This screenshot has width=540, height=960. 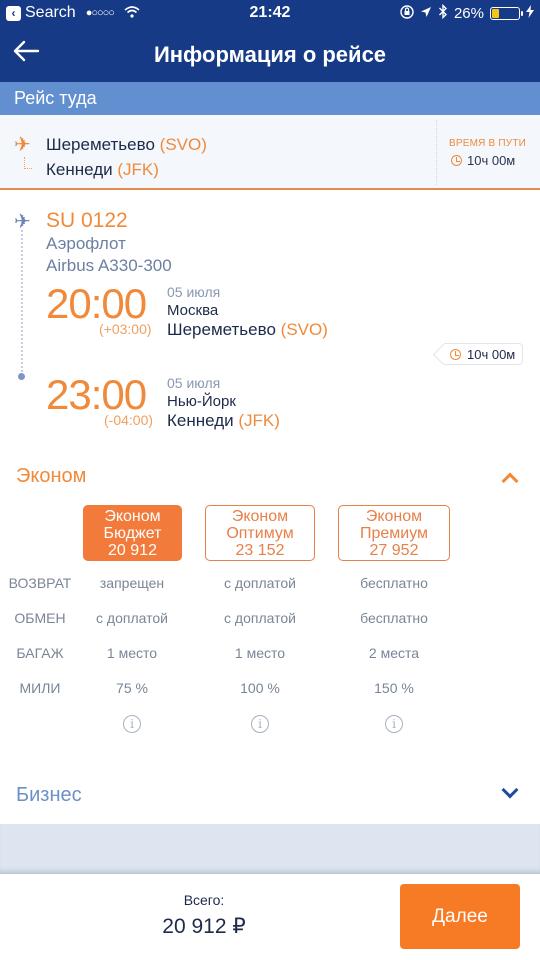 What do you see at coordinates (506, 13) in the screenshot?
I see `battery-icon` at bounding box center [506, 13].